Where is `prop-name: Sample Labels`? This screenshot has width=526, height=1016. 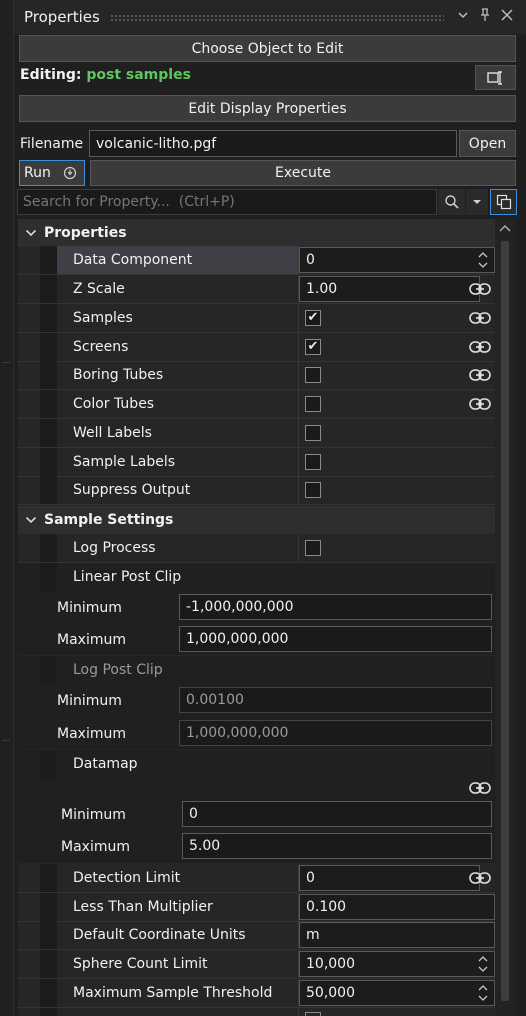 prop-name: Sample Labels is located at coordinates (178, 462).